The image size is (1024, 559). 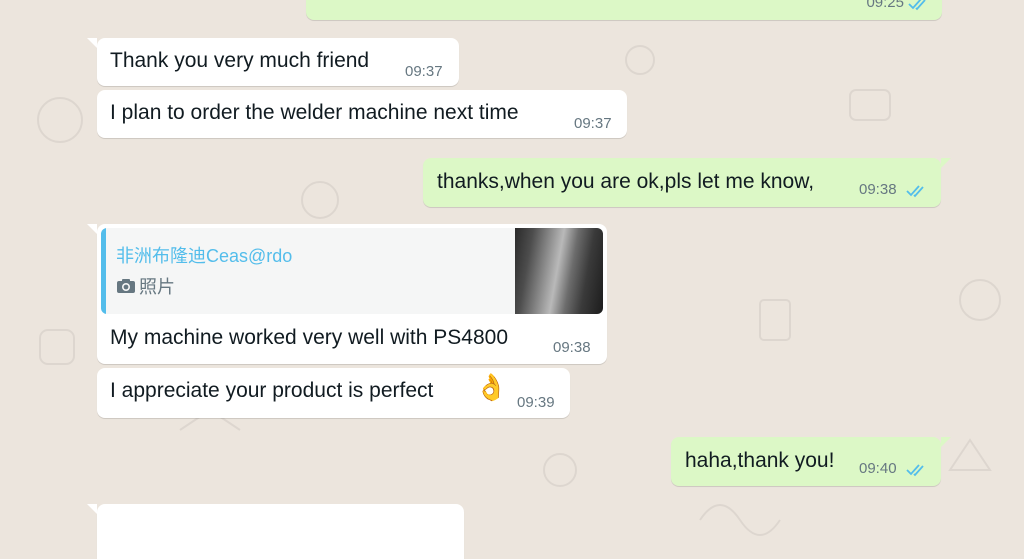 What do you see at coordinates (624, 10) in the screenshot?
I see `message-bubble-outgoing: 09:25` at bounding box center [624, 10].